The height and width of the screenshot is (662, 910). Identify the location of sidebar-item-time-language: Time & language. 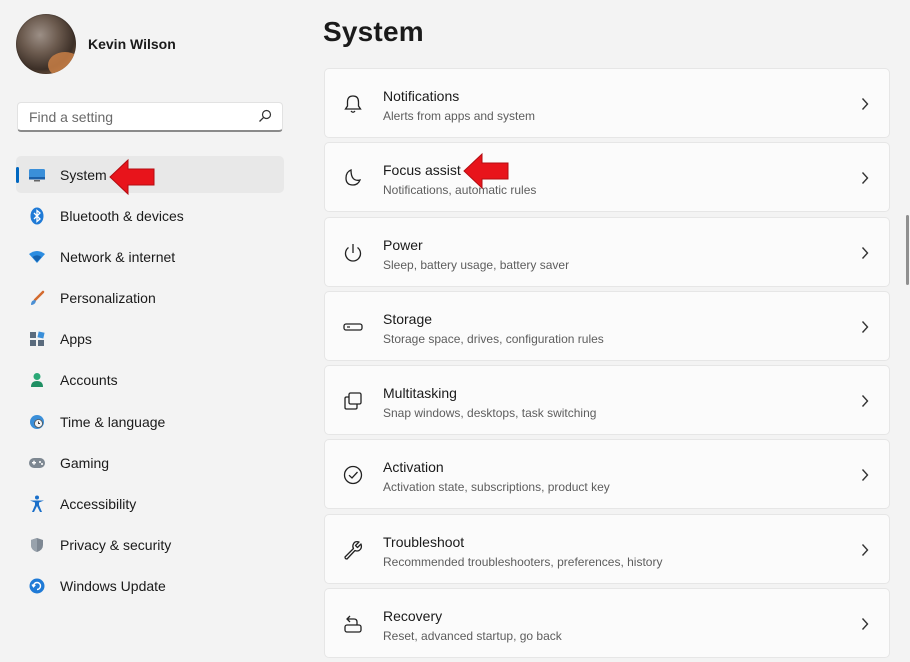
(150, 421).